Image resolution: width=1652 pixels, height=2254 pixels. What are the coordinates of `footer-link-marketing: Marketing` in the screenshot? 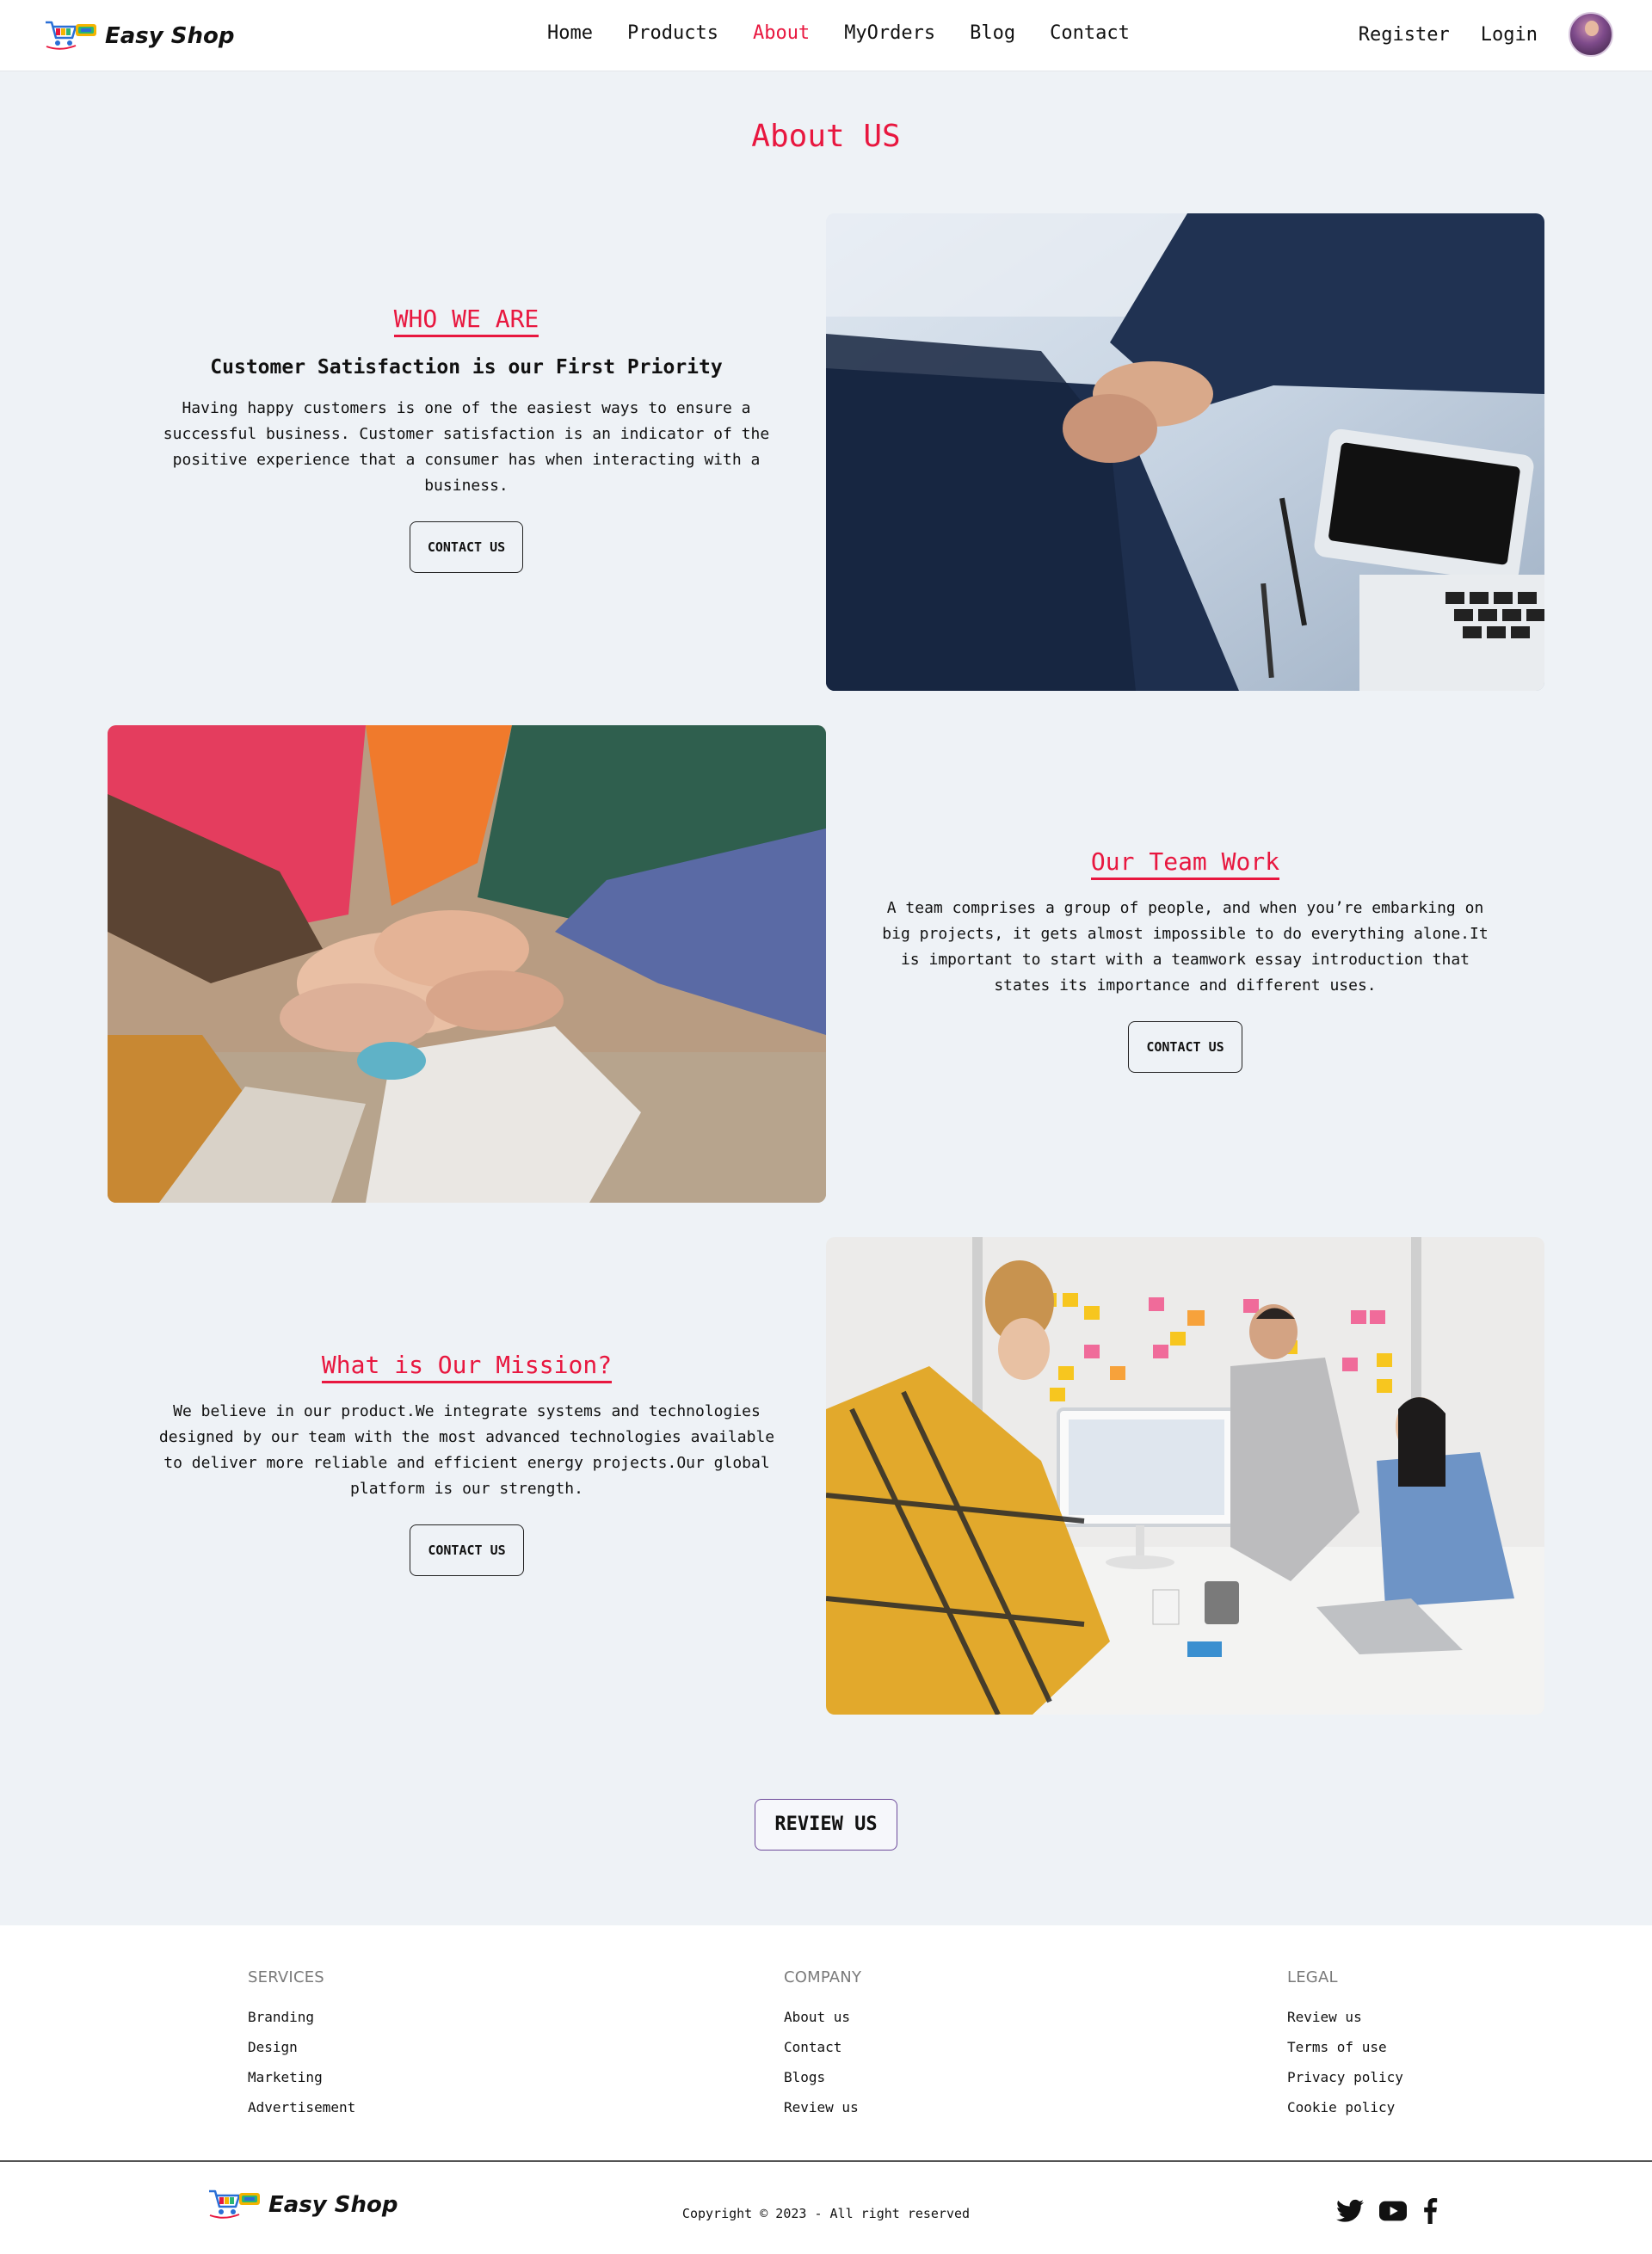 It's located at (301, 2077).